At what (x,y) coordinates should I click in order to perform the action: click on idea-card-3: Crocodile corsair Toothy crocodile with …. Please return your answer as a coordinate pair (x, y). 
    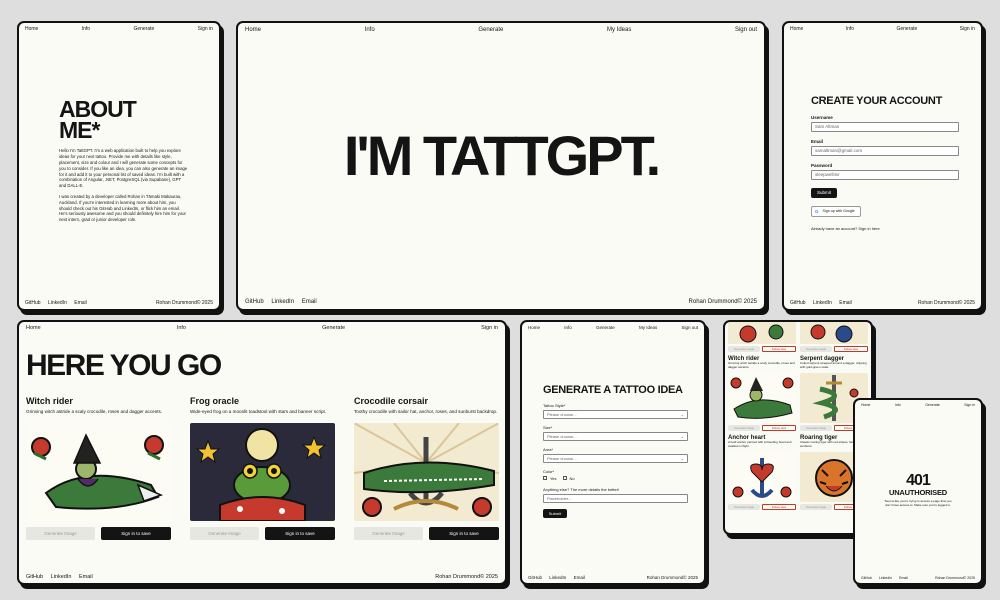
    Looking at the image, I should click on (426, 468).